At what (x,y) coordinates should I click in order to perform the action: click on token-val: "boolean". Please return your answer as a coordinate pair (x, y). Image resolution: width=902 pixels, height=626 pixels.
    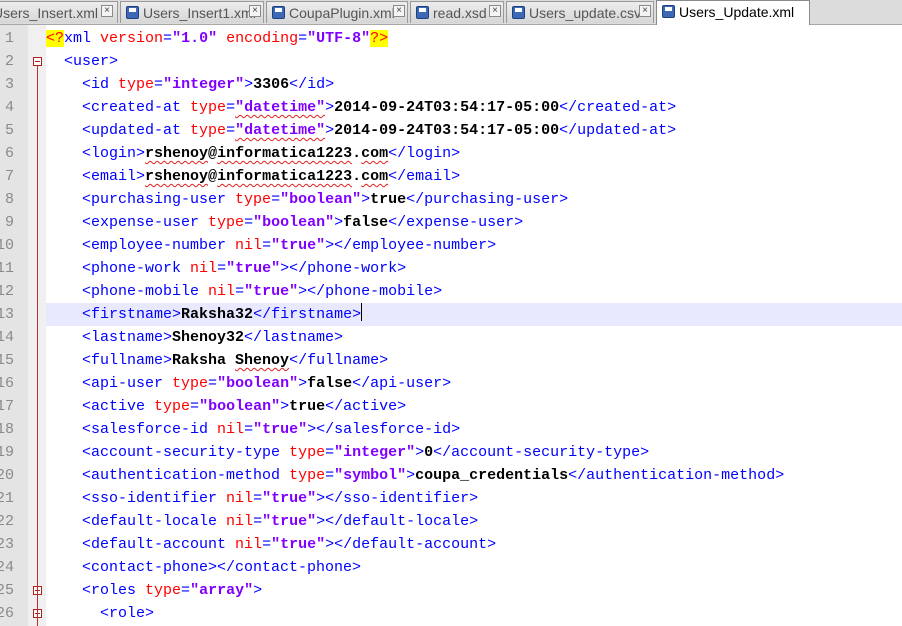
    Looking at the image, I should click on (240, 406).